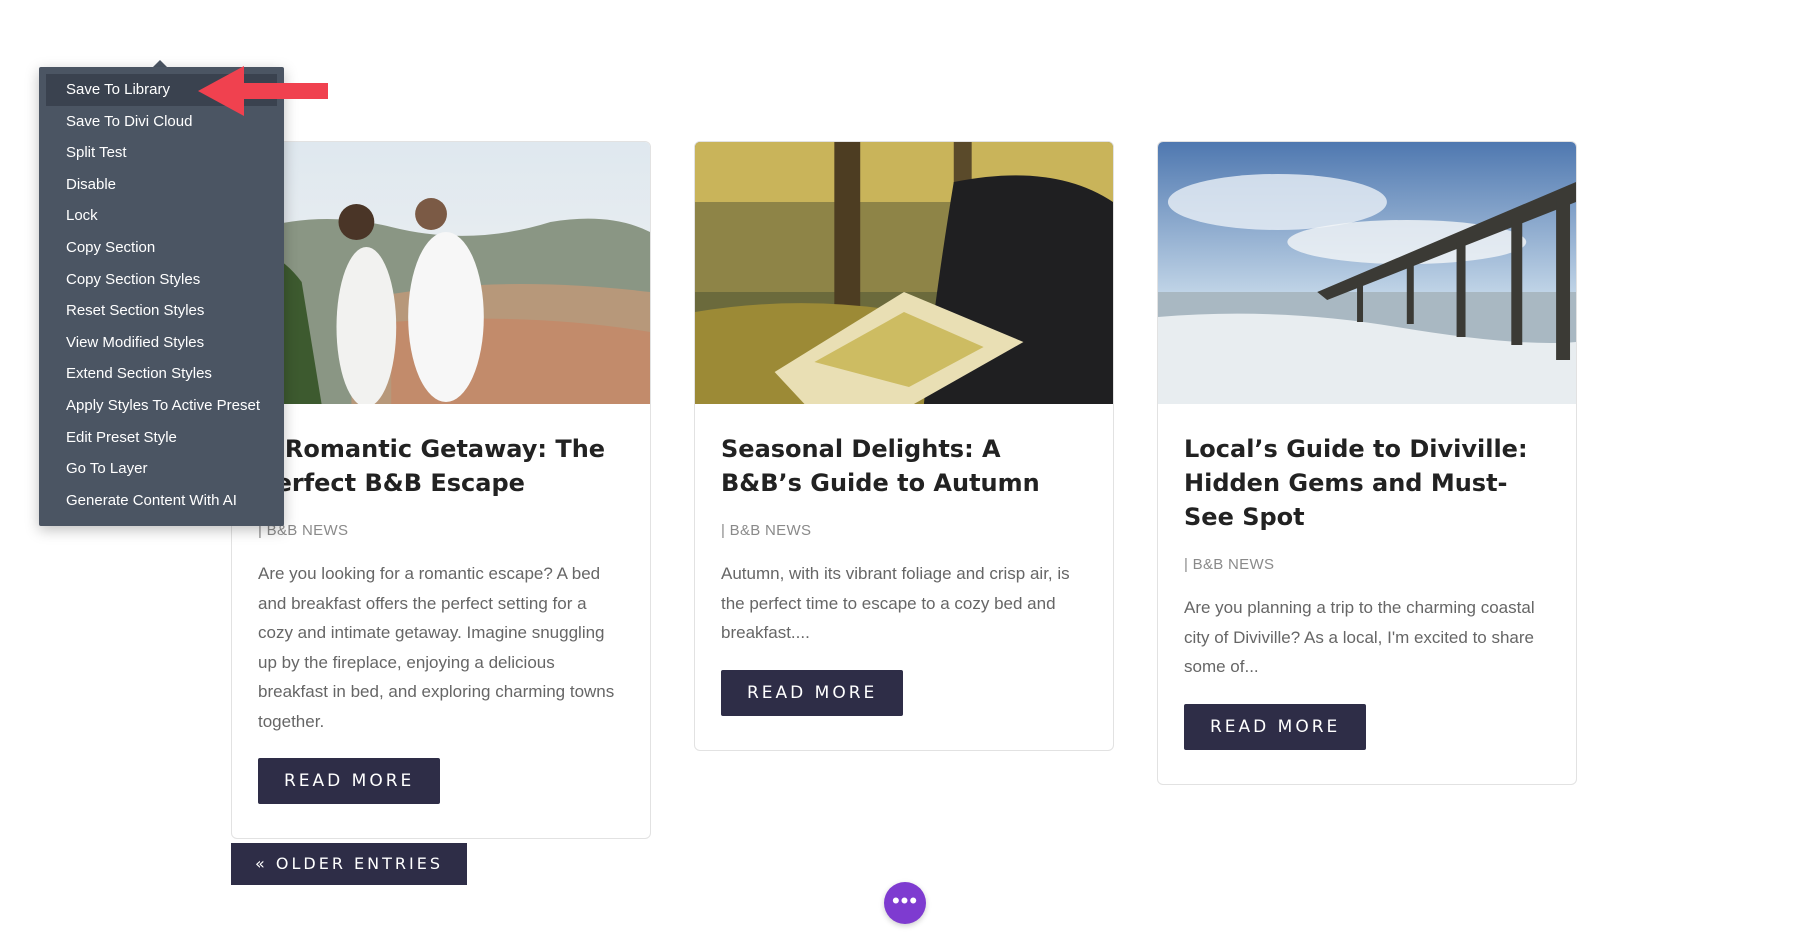 The image size is (1800, 942). What do you see at coordinates (1367, 273) in the screenshot?
I see `post-image-pier` at bounding box center [1367, 273].